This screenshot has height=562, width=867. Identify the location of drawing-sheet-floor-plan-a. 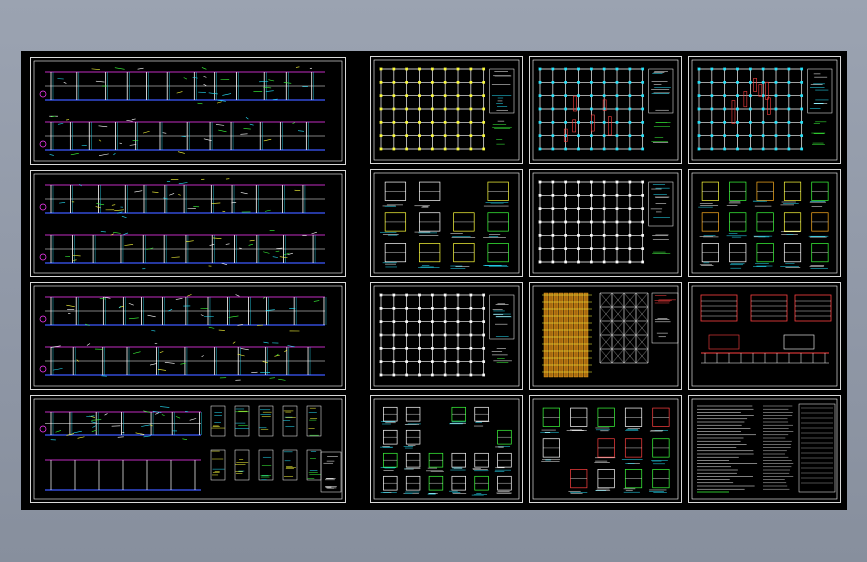
(605, 110).